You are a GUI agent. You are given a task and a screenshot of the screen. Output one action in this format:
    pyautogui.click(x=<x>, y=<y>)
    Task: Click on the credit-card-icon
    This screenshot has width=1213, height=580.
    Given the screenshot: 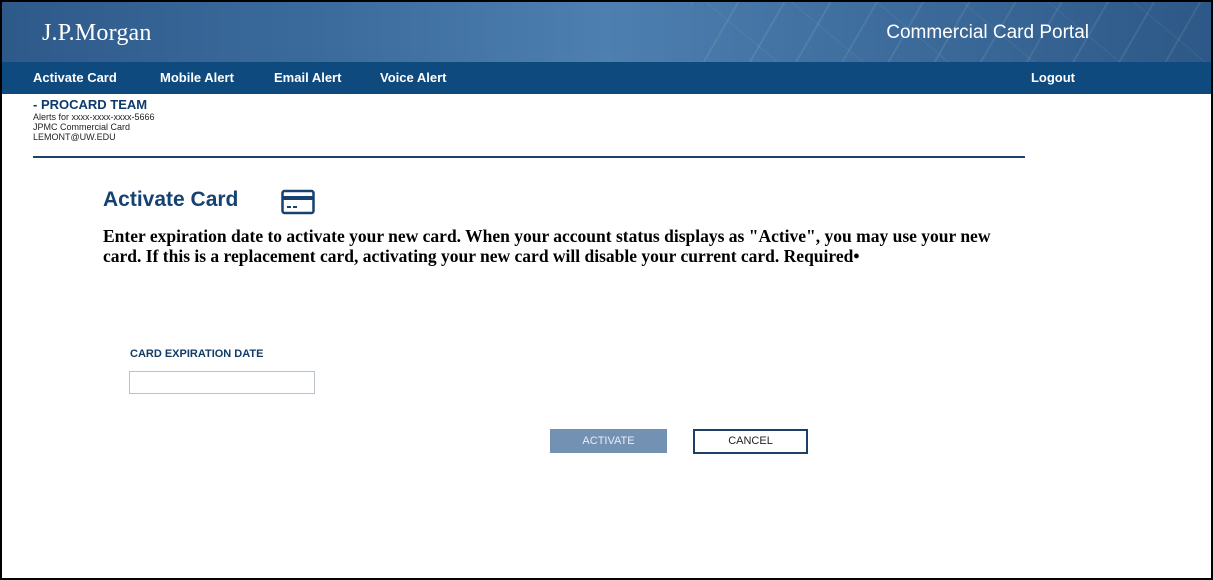 What is the action you would take?
    pyautogui.click(x=298, y=202)
    